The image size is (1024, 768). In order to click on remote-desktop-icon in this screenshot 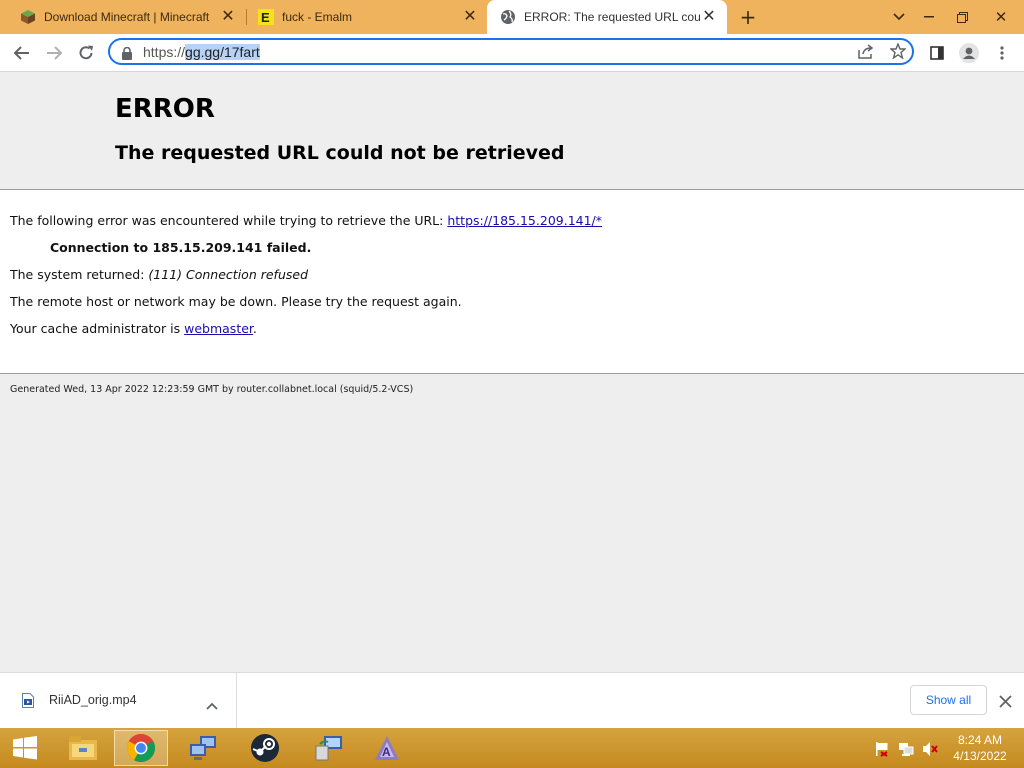, I will do `click(329, 748)`.